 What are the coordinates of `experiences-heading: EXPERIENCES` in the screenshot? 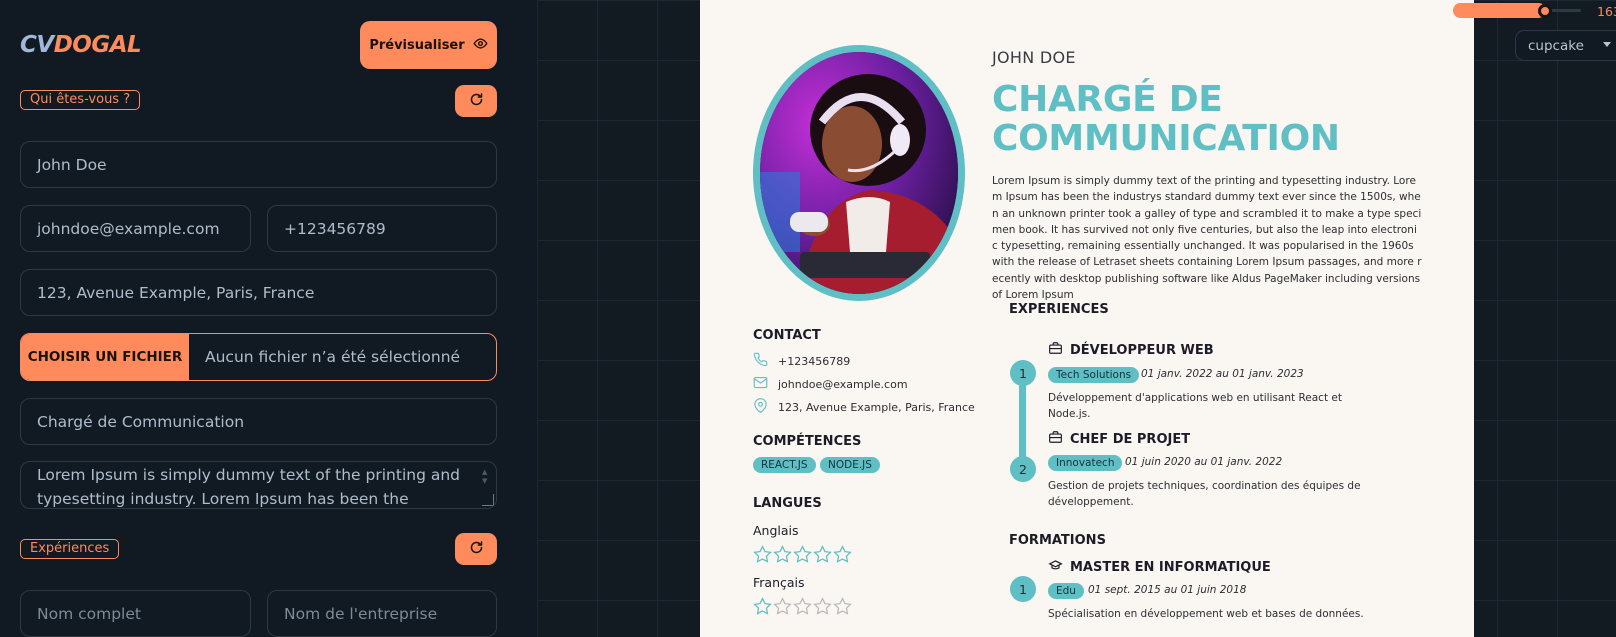 It's located at (1059, 309).